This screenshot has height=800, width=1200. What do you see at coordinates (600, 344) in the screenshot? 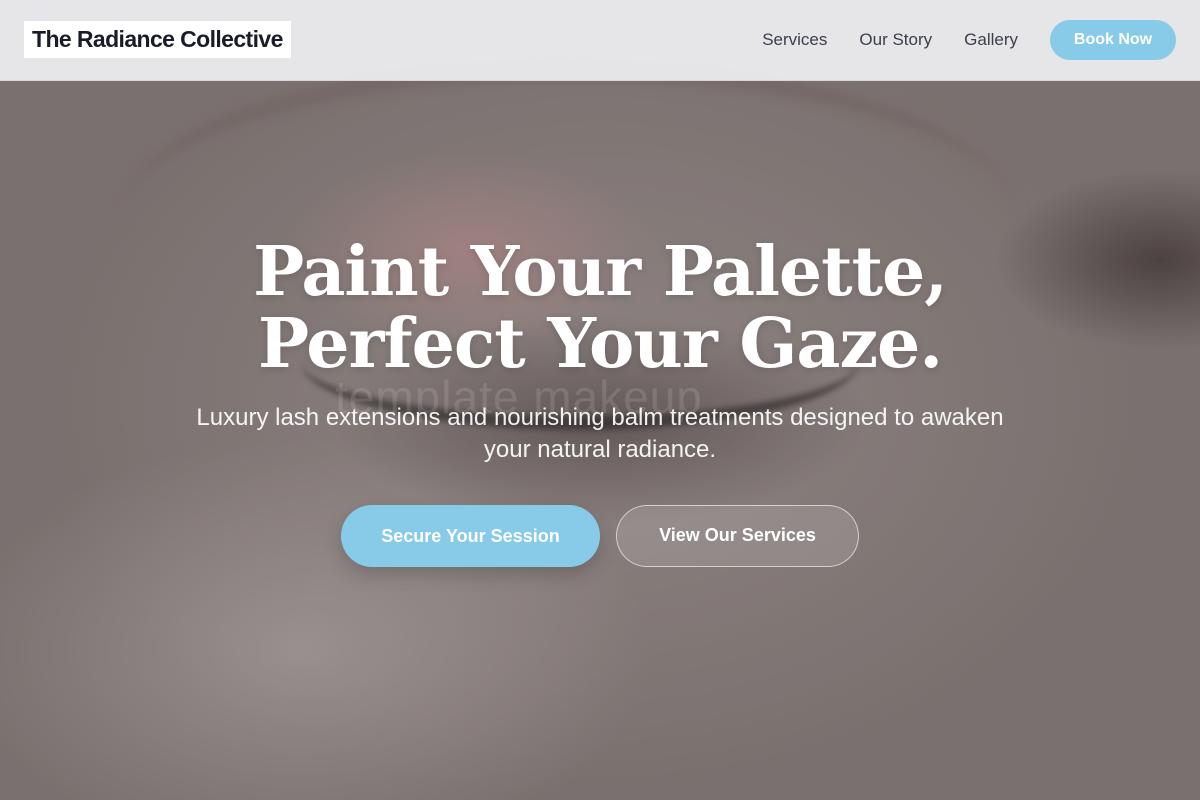
I see `headline-line-2: Perfect Your Gaze.` at bounding box center [600, 344].